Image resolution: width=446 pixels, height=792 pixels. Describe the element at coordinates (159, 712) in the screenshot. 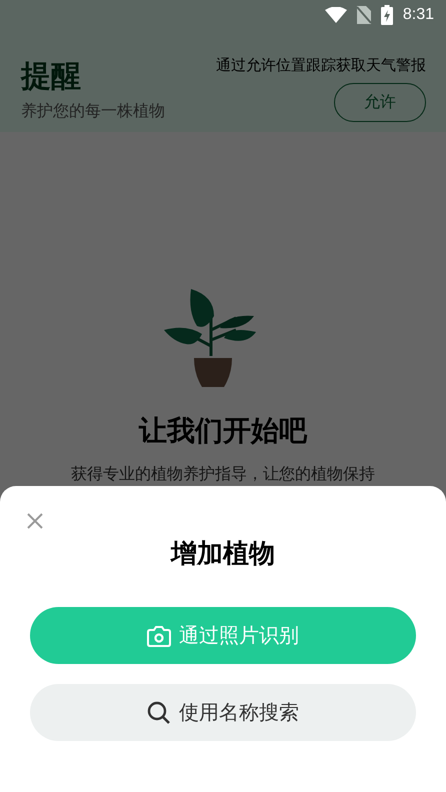

I see `search-icon` at that location.